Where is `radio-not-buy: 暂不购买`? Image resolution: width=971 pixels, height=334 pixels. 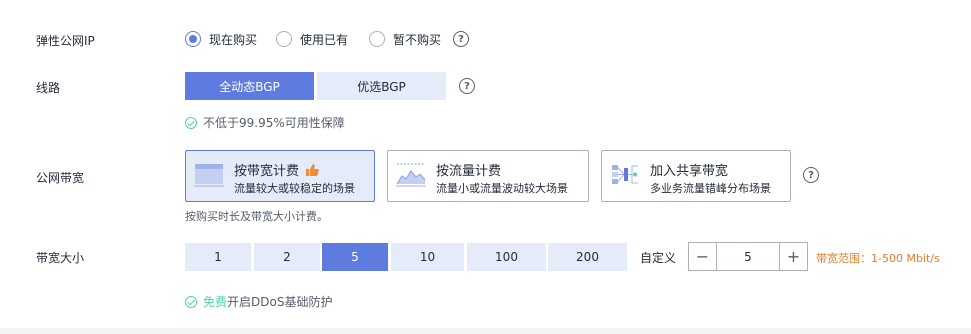 radio-not-buy: 暂不购买 is located at coordinates (405, 39).